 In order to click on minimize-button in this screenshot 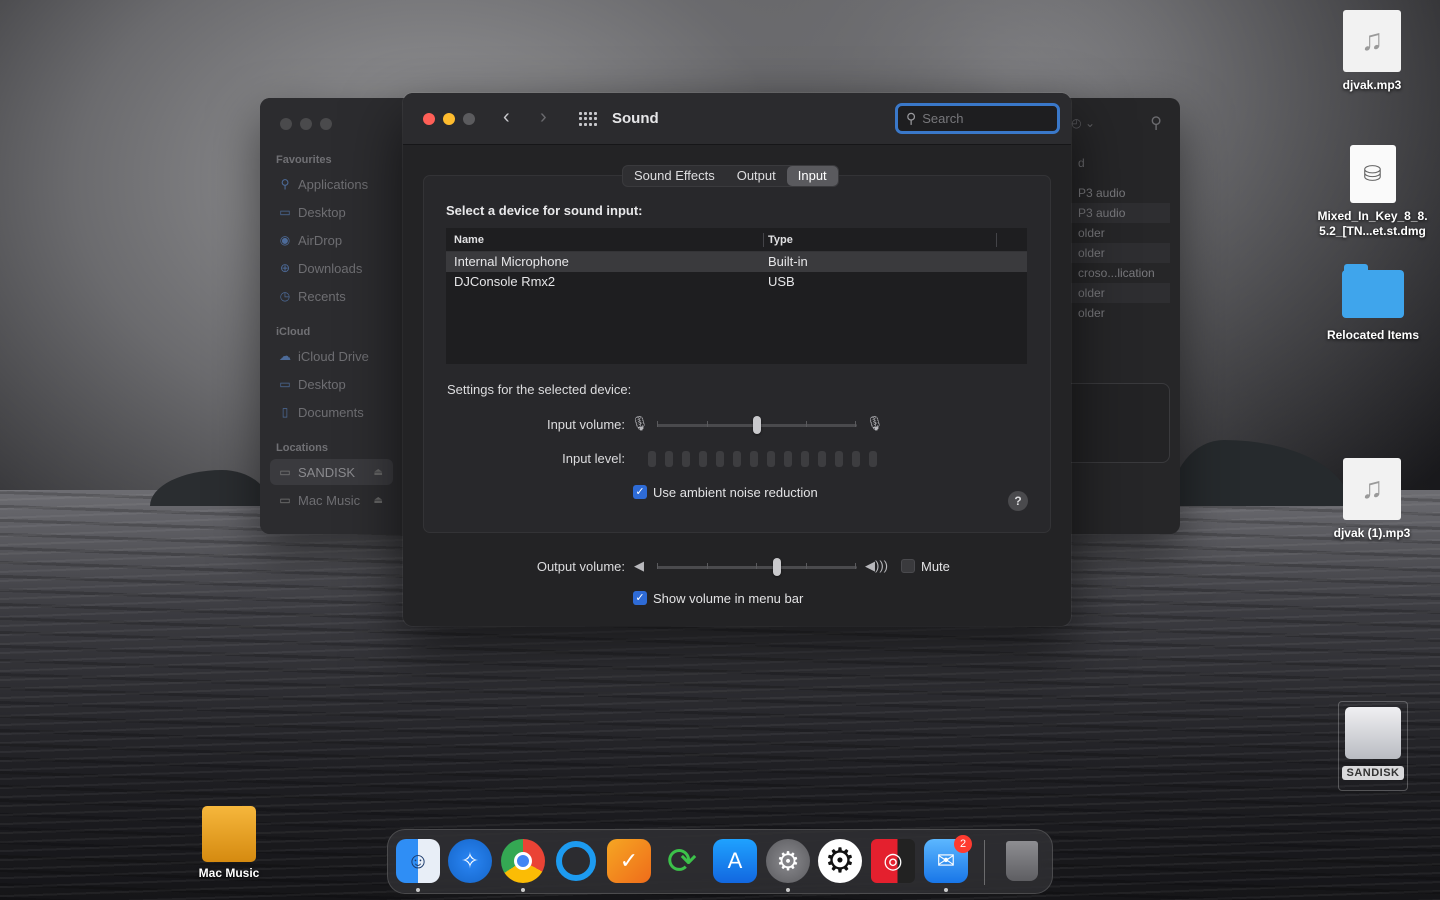, I will do `click(449, 119)`.